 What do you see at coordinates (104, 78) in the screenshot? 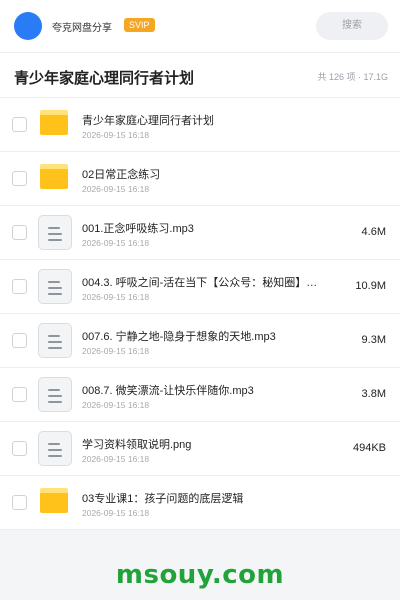
I see `page-title: 青少年家庭心理同行者计划` at bounding box center [104, 78].